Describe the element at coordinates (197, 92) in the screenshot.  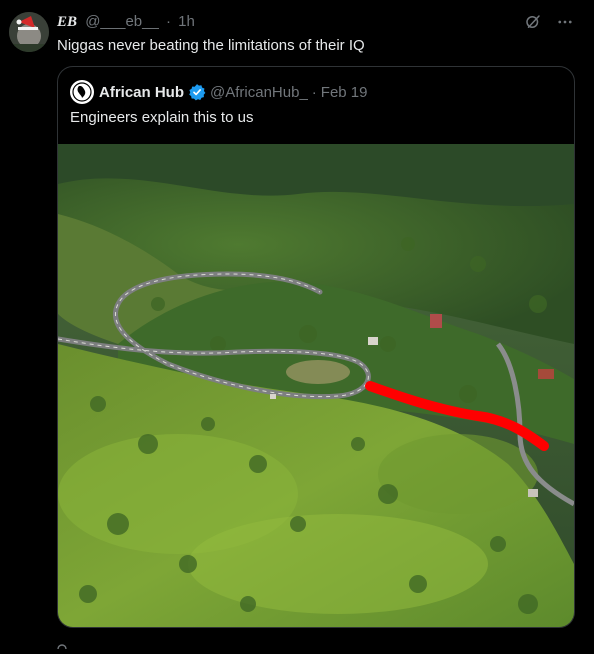
I see `verified-badge-icon` at that location.